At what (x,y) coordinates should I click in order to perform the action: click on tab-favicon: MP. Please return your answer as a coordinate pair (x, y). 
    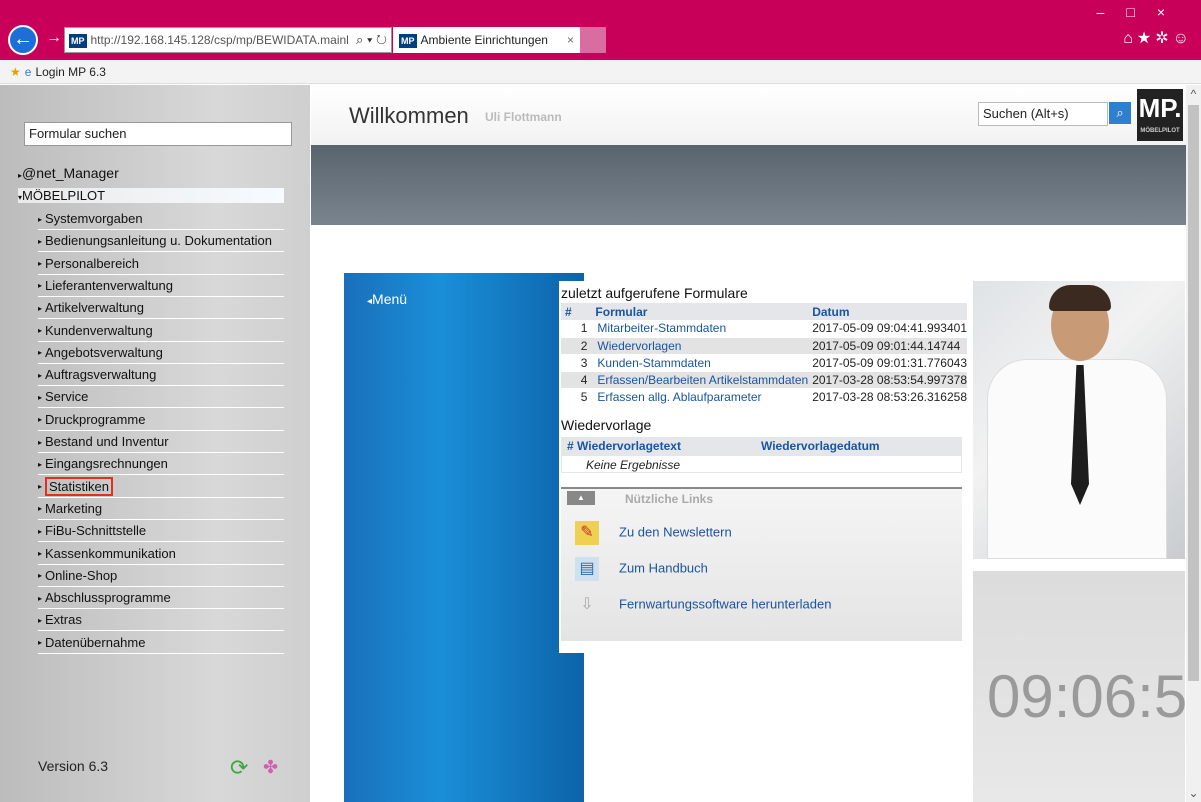
    Looking at the image, I should click on (408, 40).